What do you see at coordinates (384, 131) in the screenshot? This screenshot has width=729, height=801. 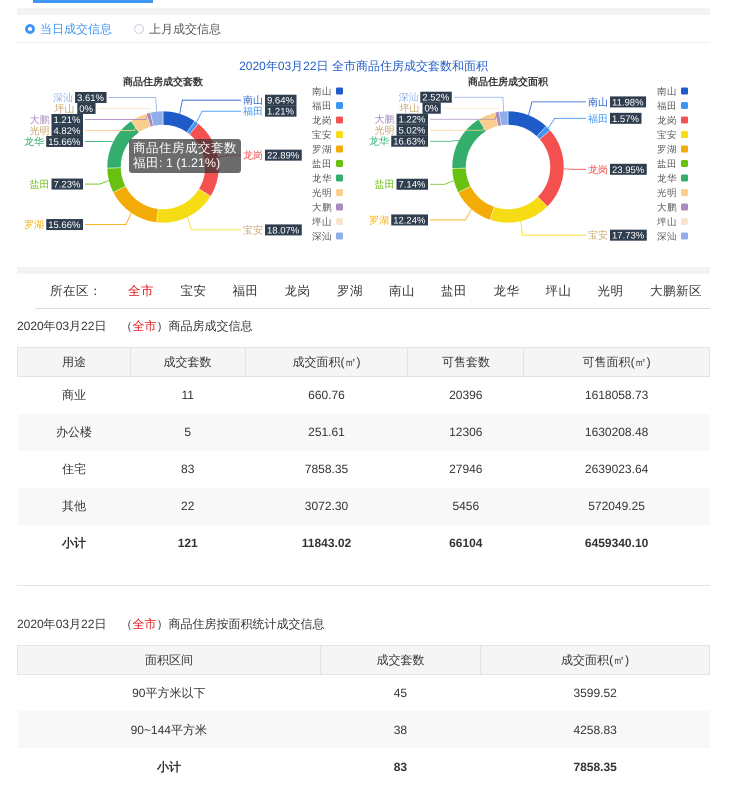 I see `slice-label: 光明` at bounding box center [384, 131].